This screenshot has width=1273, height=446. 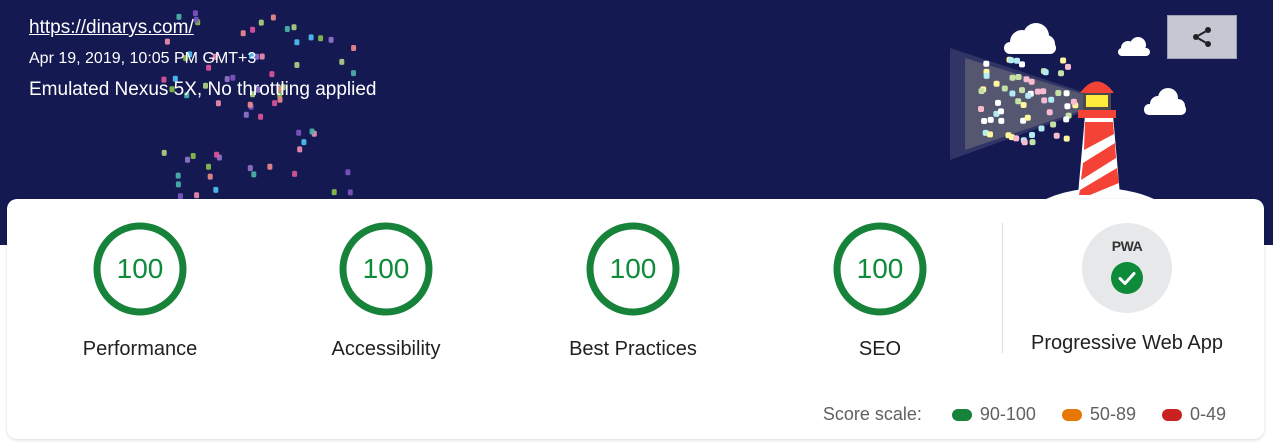 What do you see at coordinates (140, 291) in the screenshot?
I see `gauge-performance: 100 Performance` at bounding box center [140, 291].